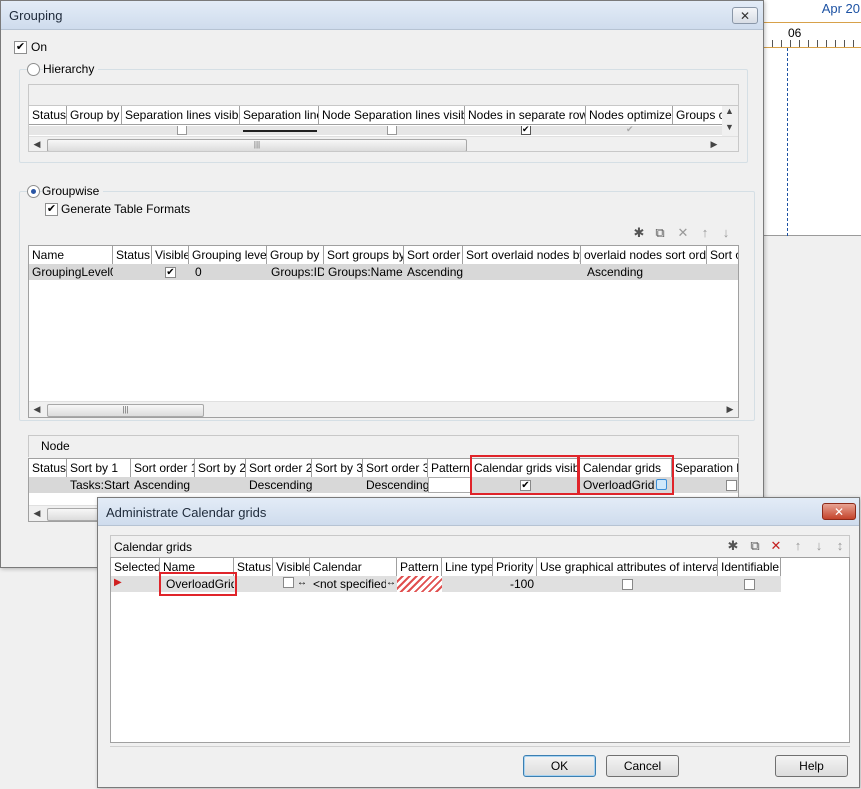 This screenshot has height=789, width=861. Describe the element at coordinates (291, 567) in the screenshot. I see `admin-col-visible: Visible` at that location.